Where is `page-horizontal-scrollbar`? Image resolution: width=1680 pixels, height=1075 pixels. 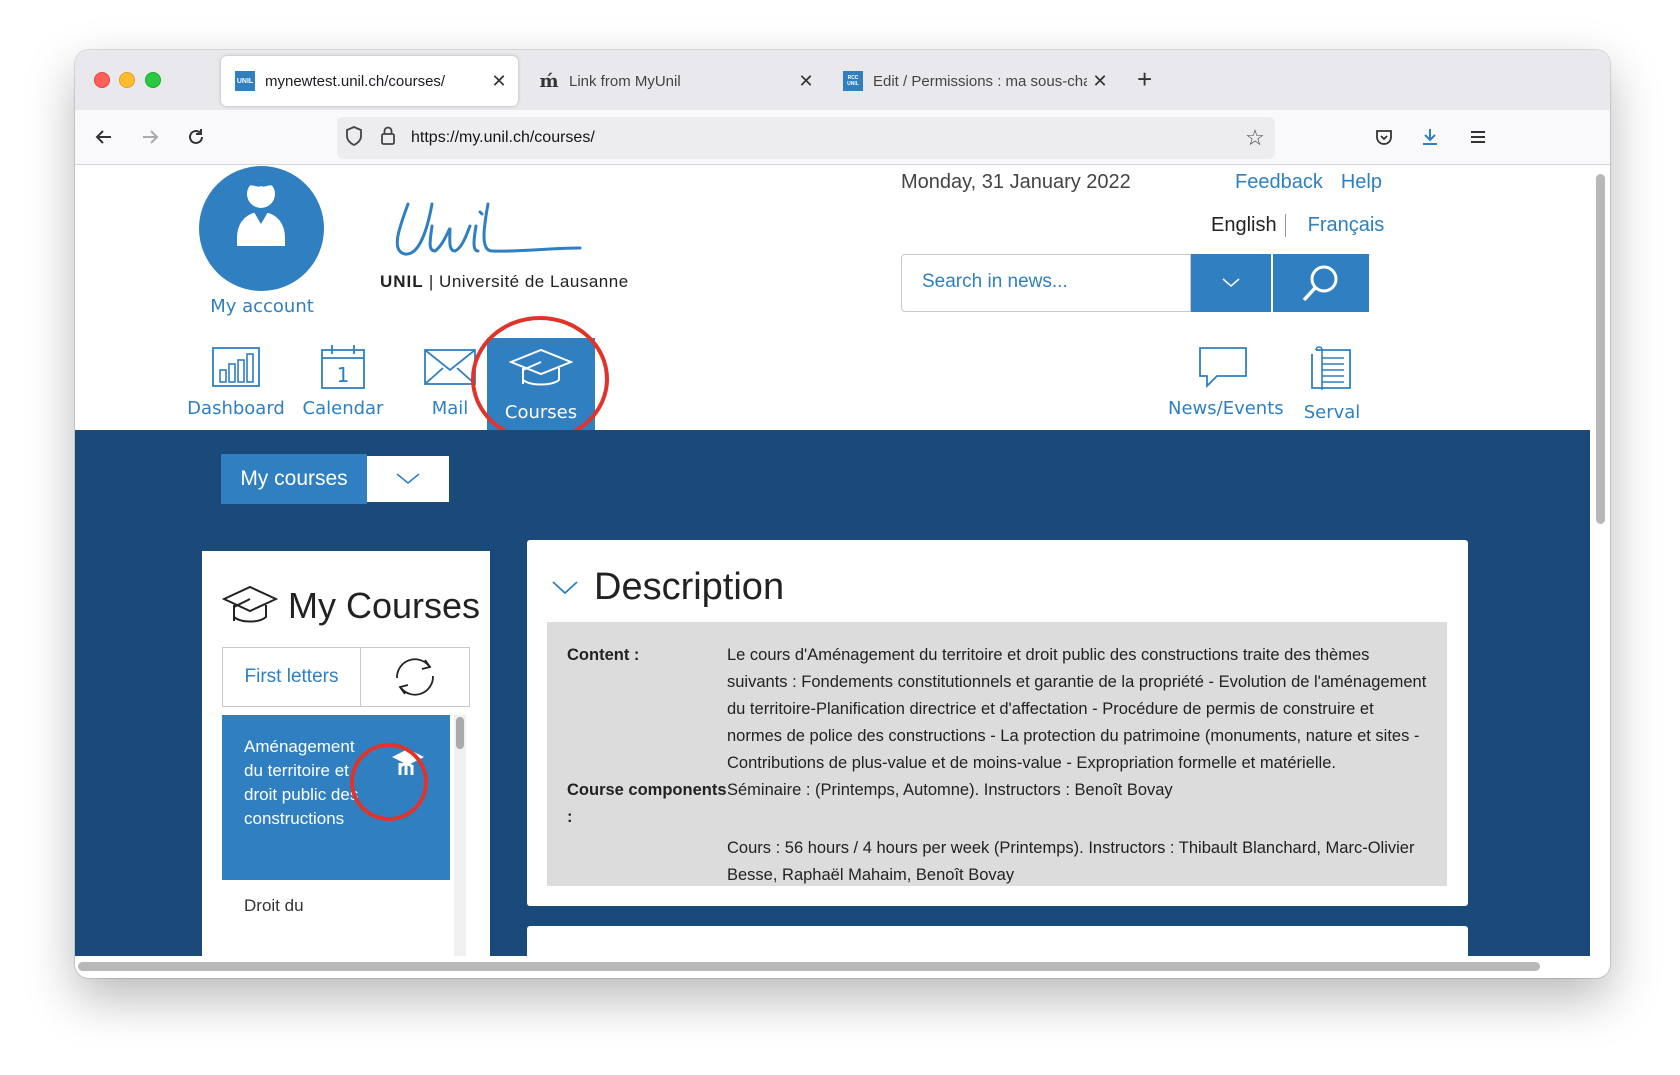
page-horizontal-scrollbar is located at coordinates (842, 967).